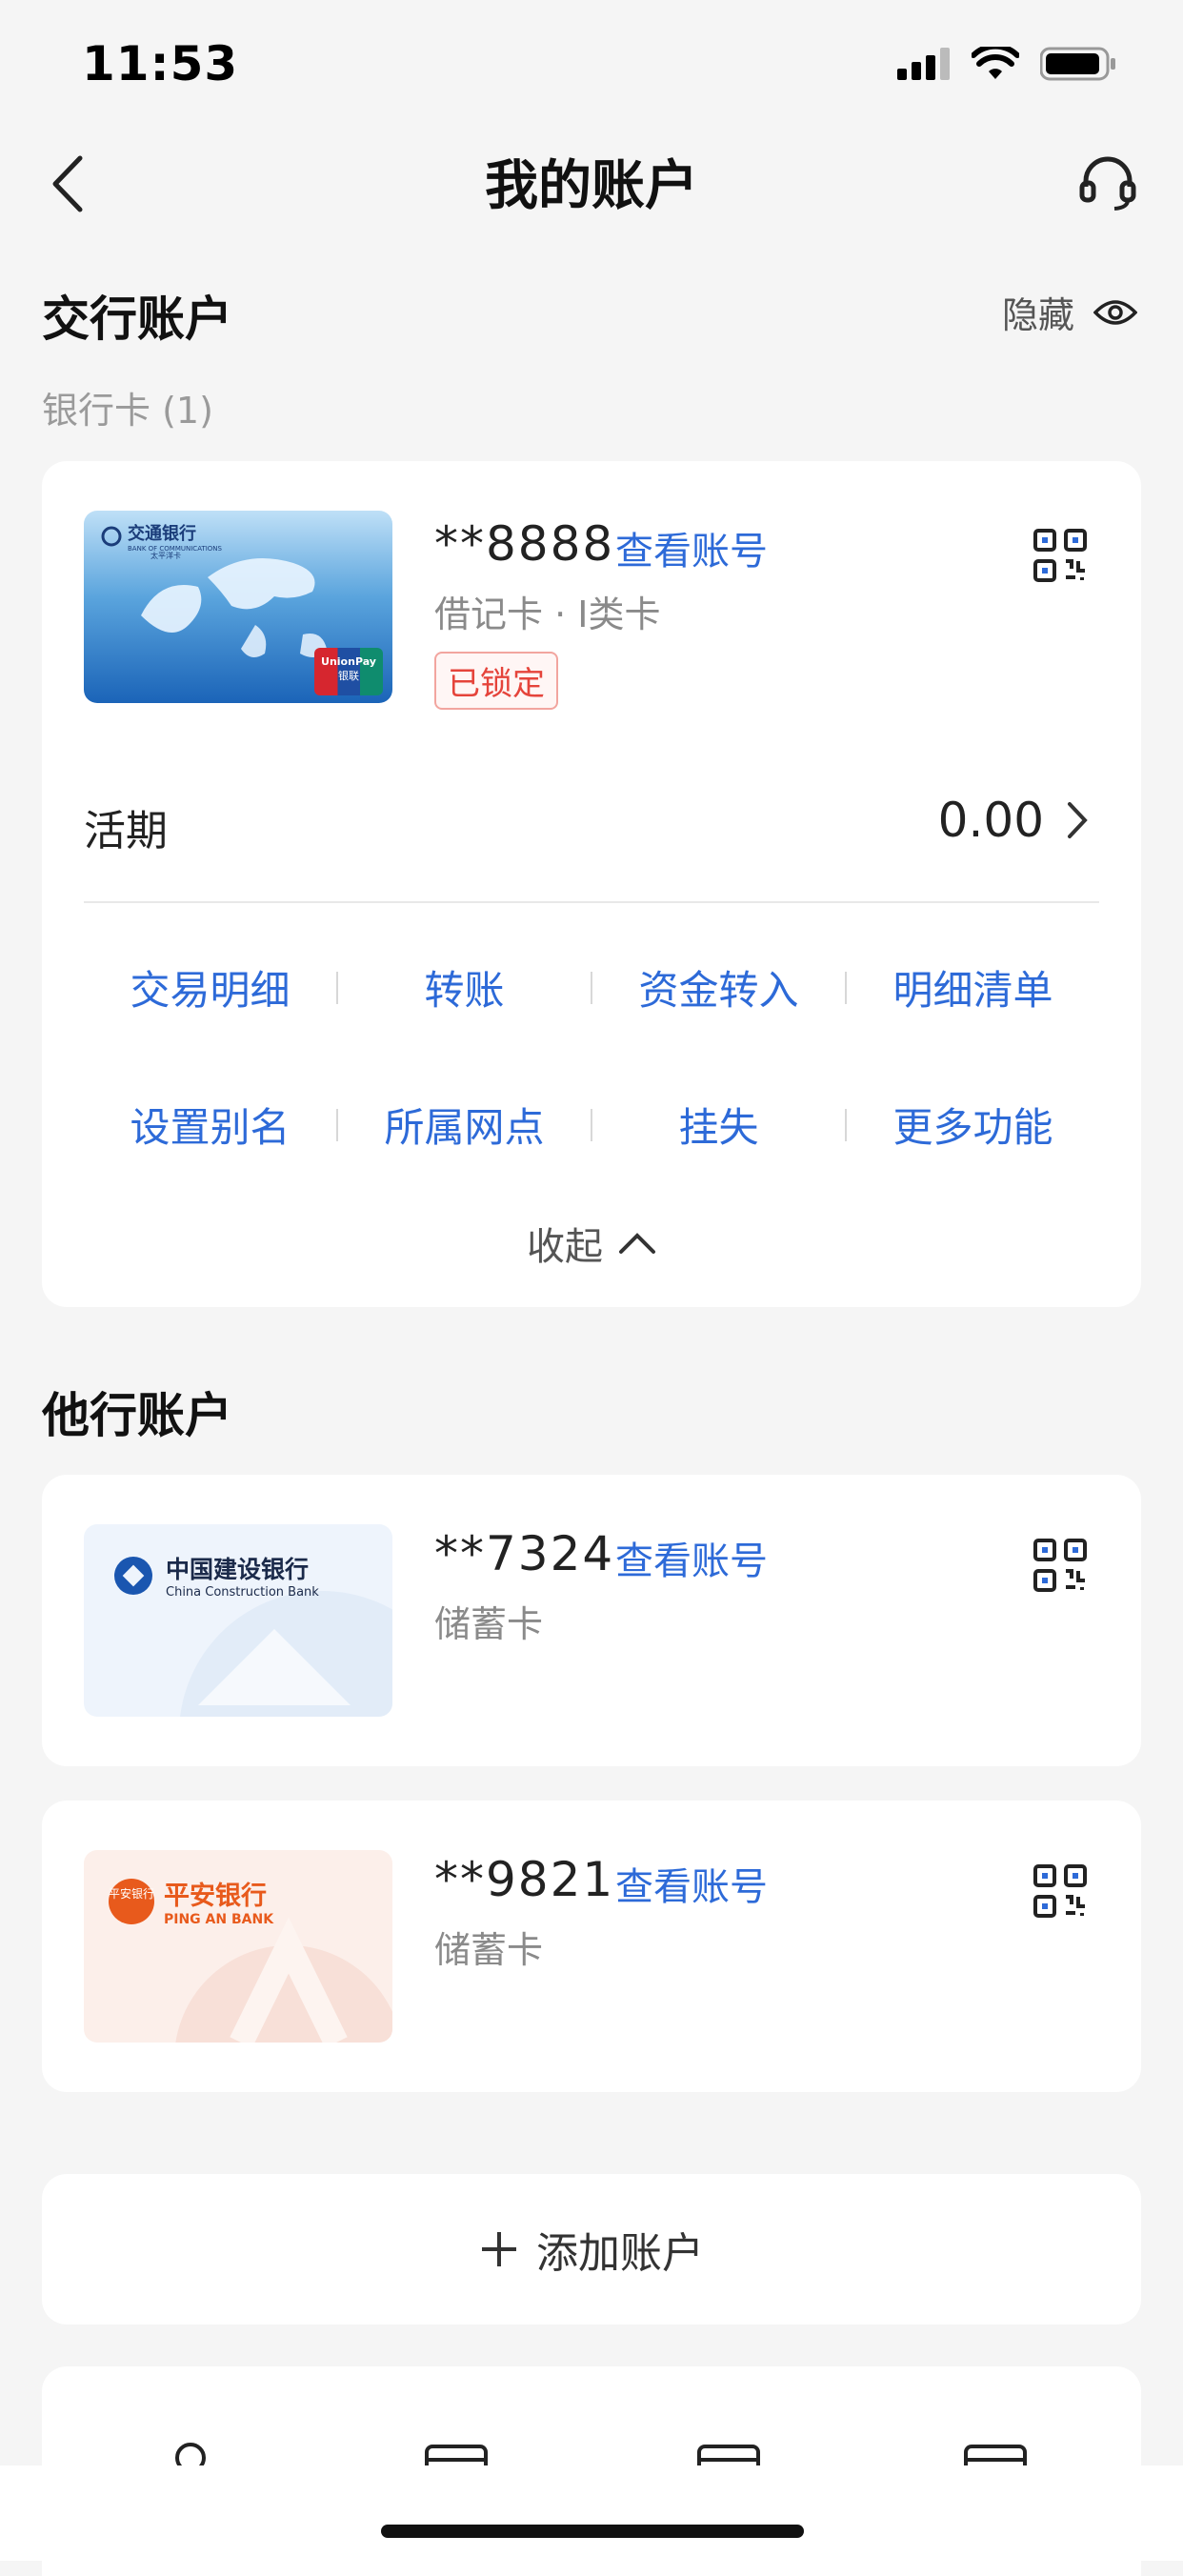  I want to click on hide-label: 隐藏, so click(1037, 315).